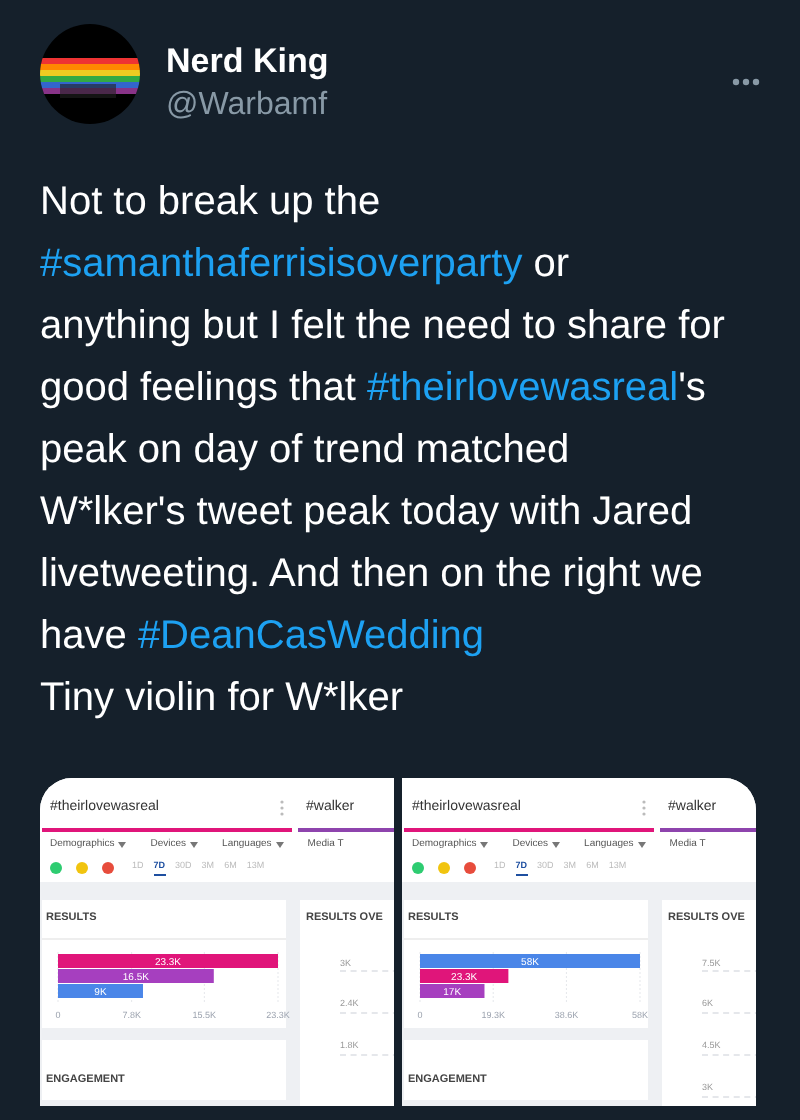 The height and width of the screenshot is (1120, 800). Describe the element at coordinates (306, 451) in the screenshot. I see `tweet-text-line: peak on day of trend matched` at that location.